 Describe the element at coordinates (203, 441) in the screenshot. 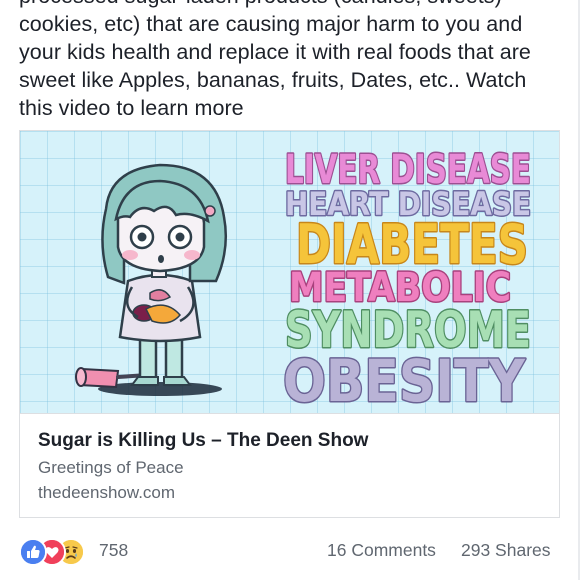

I see `link-title: Sugar is Killing Us – The Deen Show` at that location.